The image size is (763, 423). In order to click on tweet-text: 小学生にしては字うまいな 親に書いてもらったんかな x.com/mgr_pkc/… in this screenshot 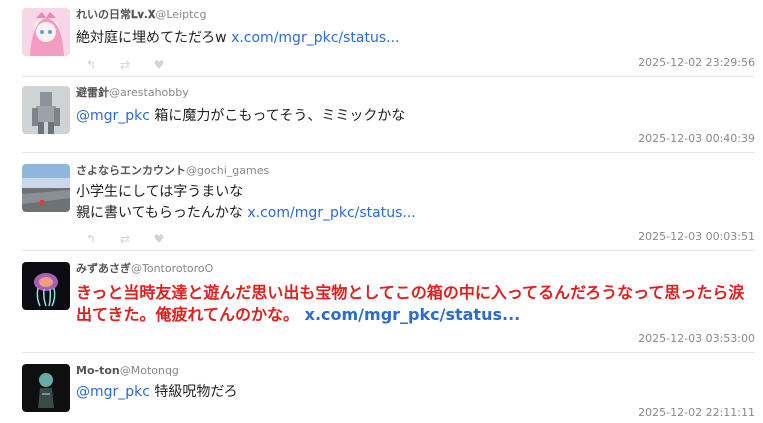, I will do `click(412, 203)`.